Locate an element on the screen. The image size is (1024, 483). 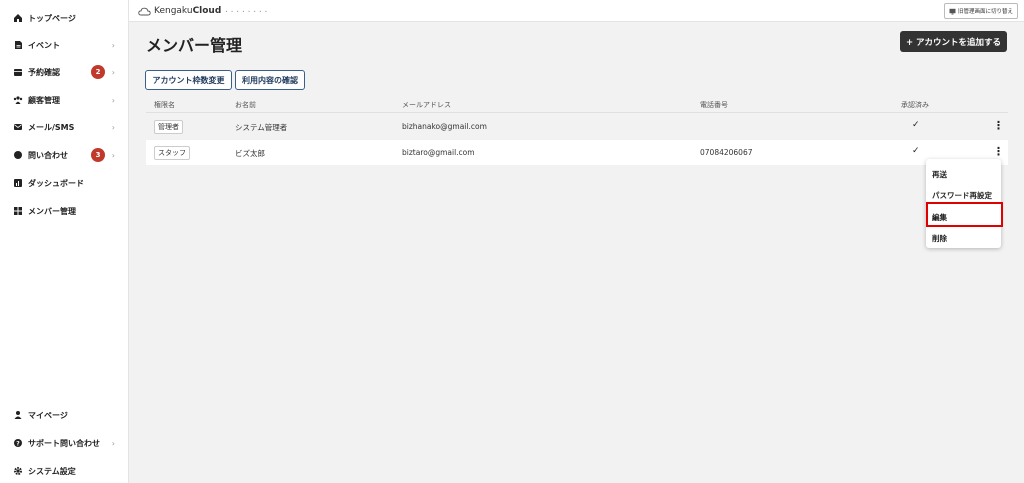
column-header-phone: 電話番号 is located at coordinates (714, 105).